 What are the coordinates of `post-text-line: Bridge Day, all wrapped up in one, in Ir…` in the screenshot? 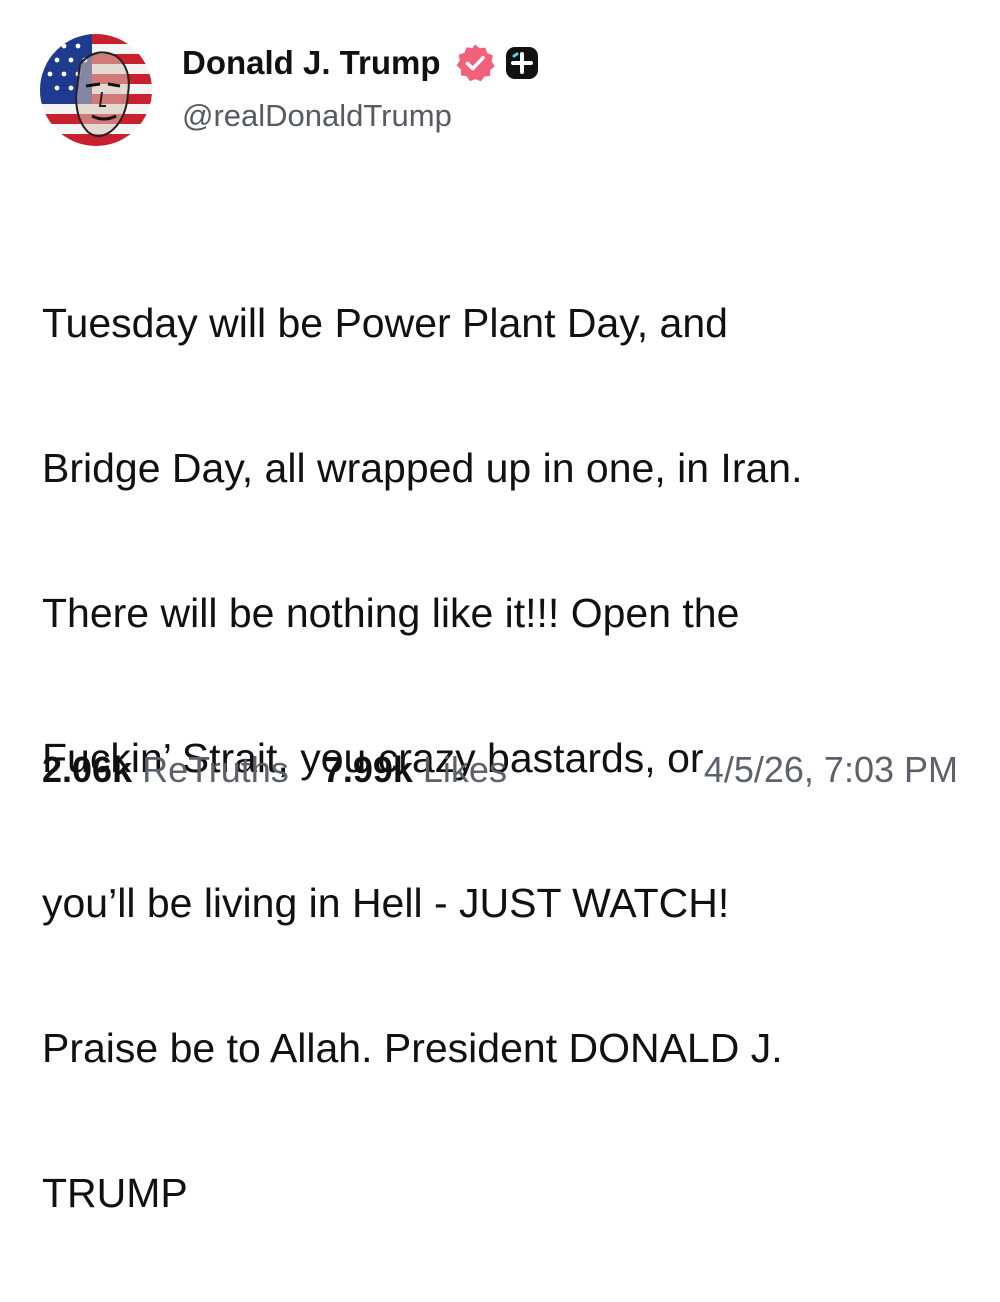 It's located at (422, 467).